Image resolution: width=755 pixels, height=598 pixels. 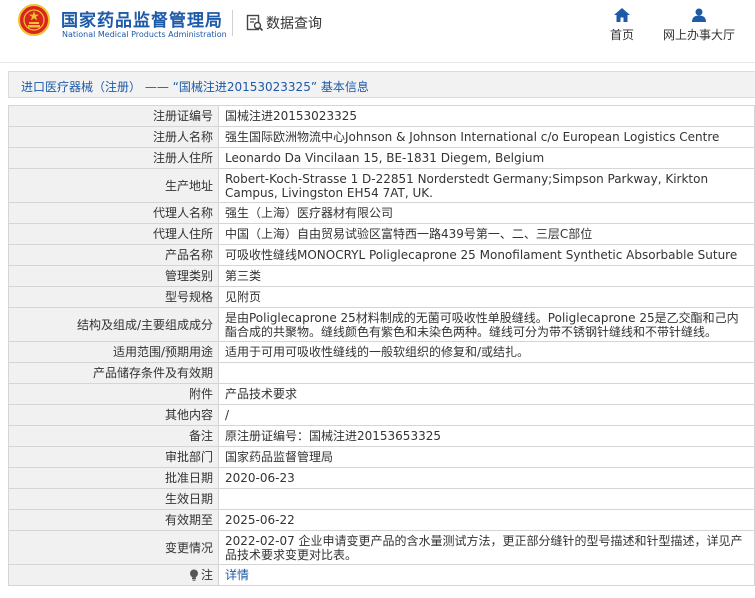 What do you see at coordinates (486, 352) in the screenshot?
I see `scope-value: 适用于可用可吸收性缝线的一般软组织的修复和/或结扎。` at bounding box center [486, 352].